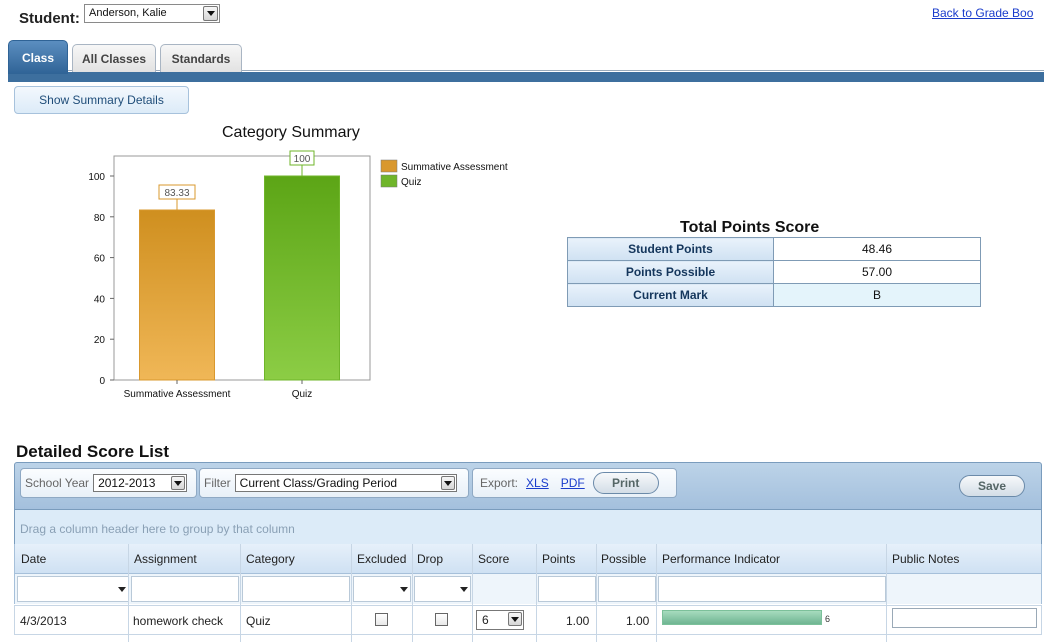 The image size is (1044, 642). I want to click on row-date: 4/3/2013, so click(43, 621).